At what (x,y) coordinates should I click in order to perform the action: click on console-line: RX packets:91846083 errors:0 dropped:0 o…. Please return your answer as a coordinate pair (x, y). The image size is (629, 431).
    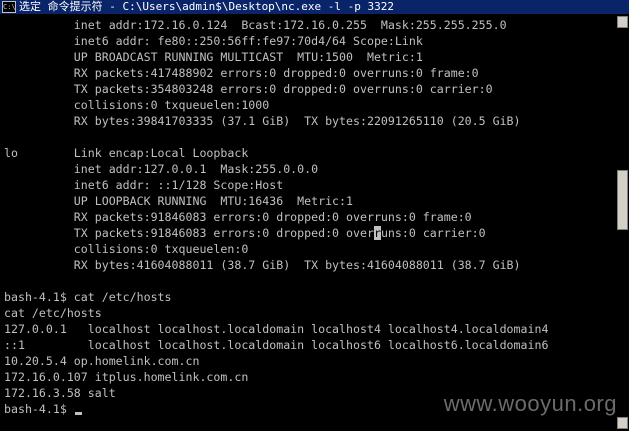
    Looking at the image, I should click on (238, 217).